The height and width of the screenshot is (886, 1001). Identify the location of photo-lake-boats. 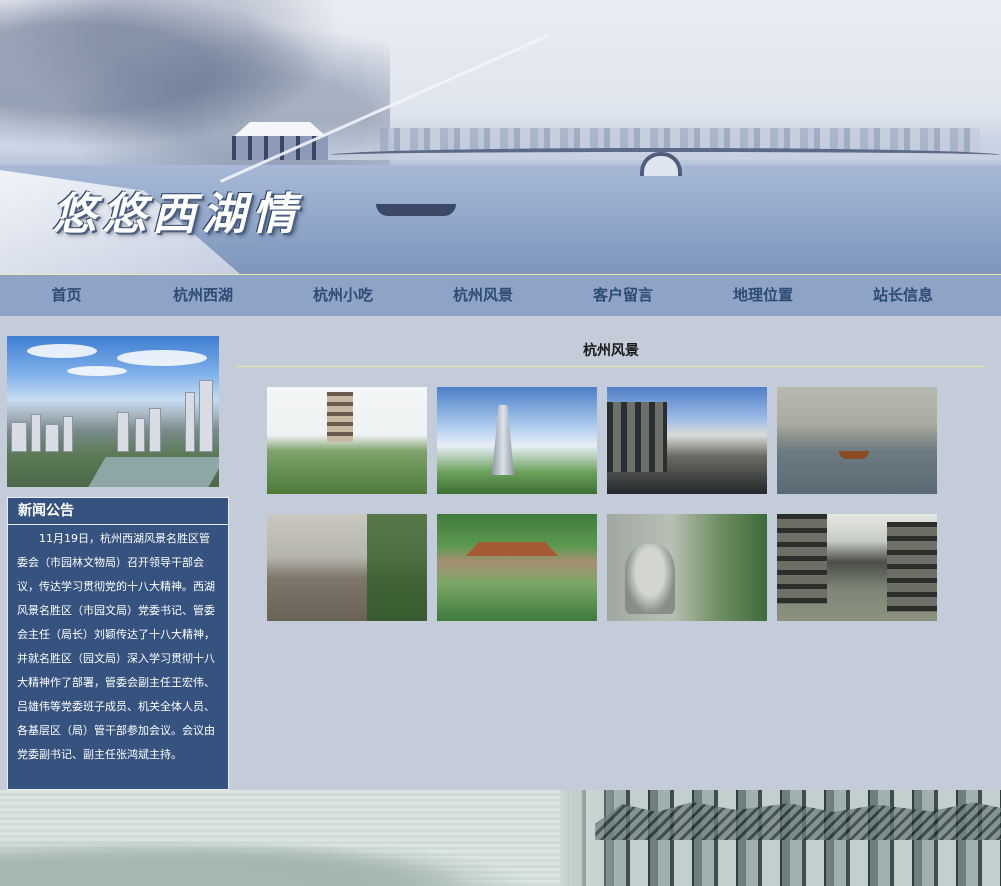
(857, 440).